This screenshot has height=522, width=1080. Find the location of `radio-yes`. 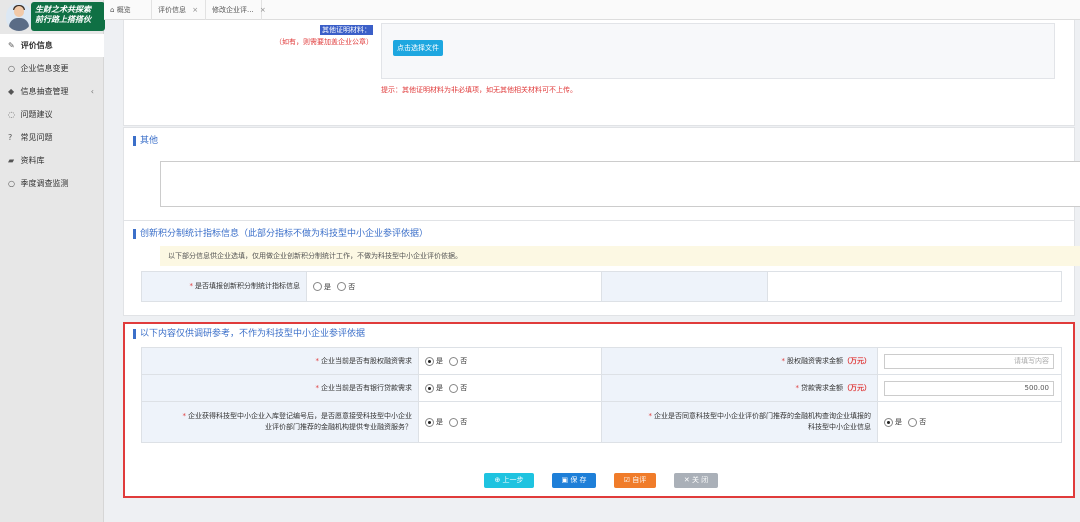

radio-yes is located at coordinates (317, 286).